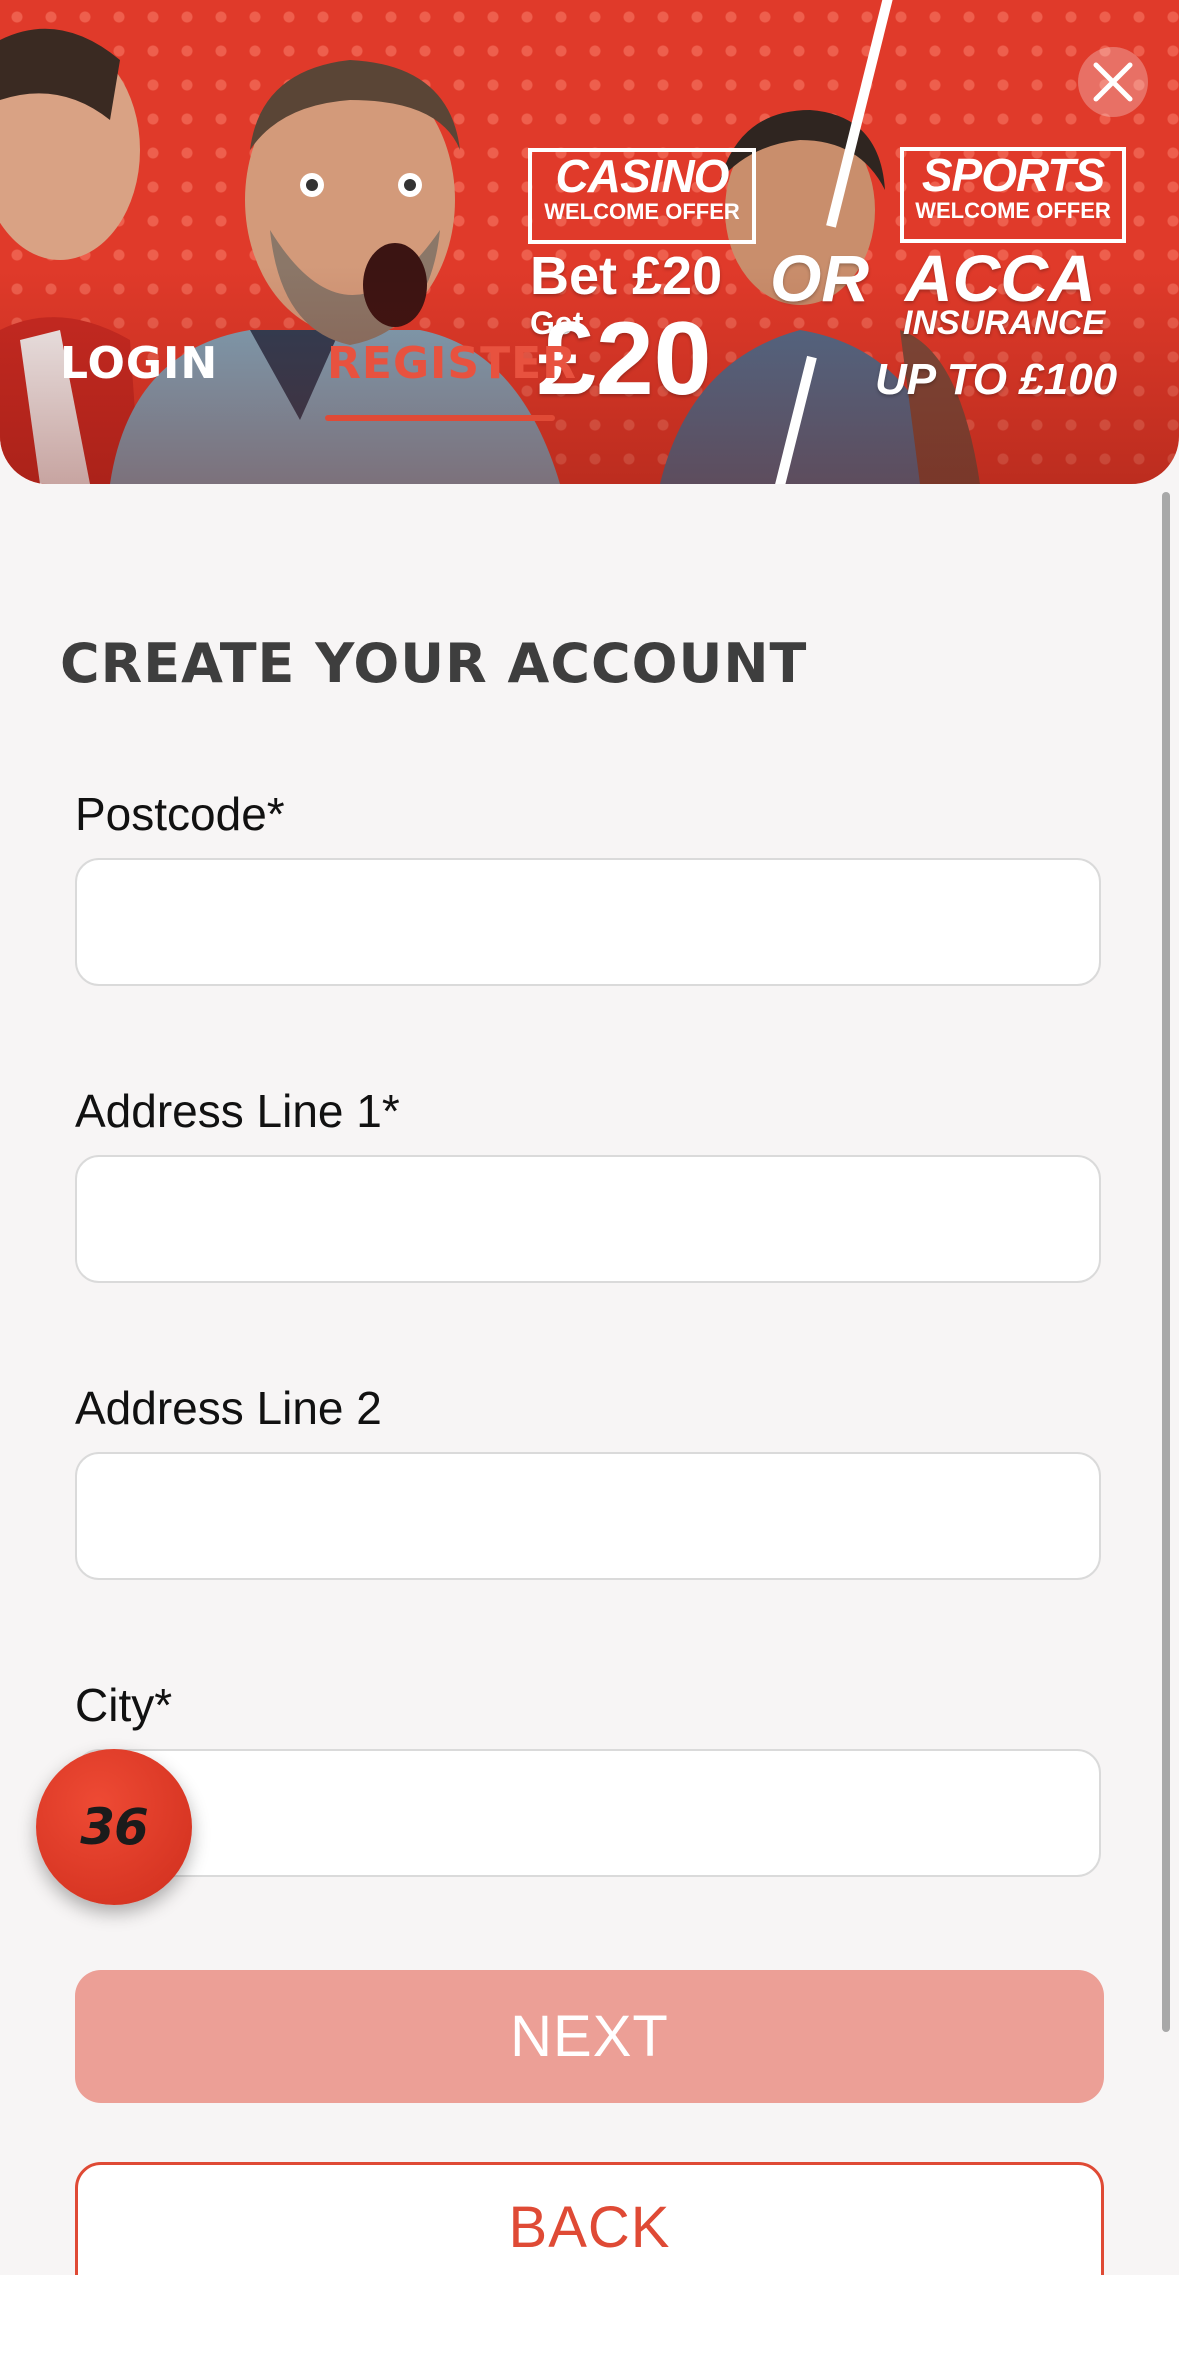 The image size is (1179, 2379). I want to click on back-button: BACK, so click(589, 2218).